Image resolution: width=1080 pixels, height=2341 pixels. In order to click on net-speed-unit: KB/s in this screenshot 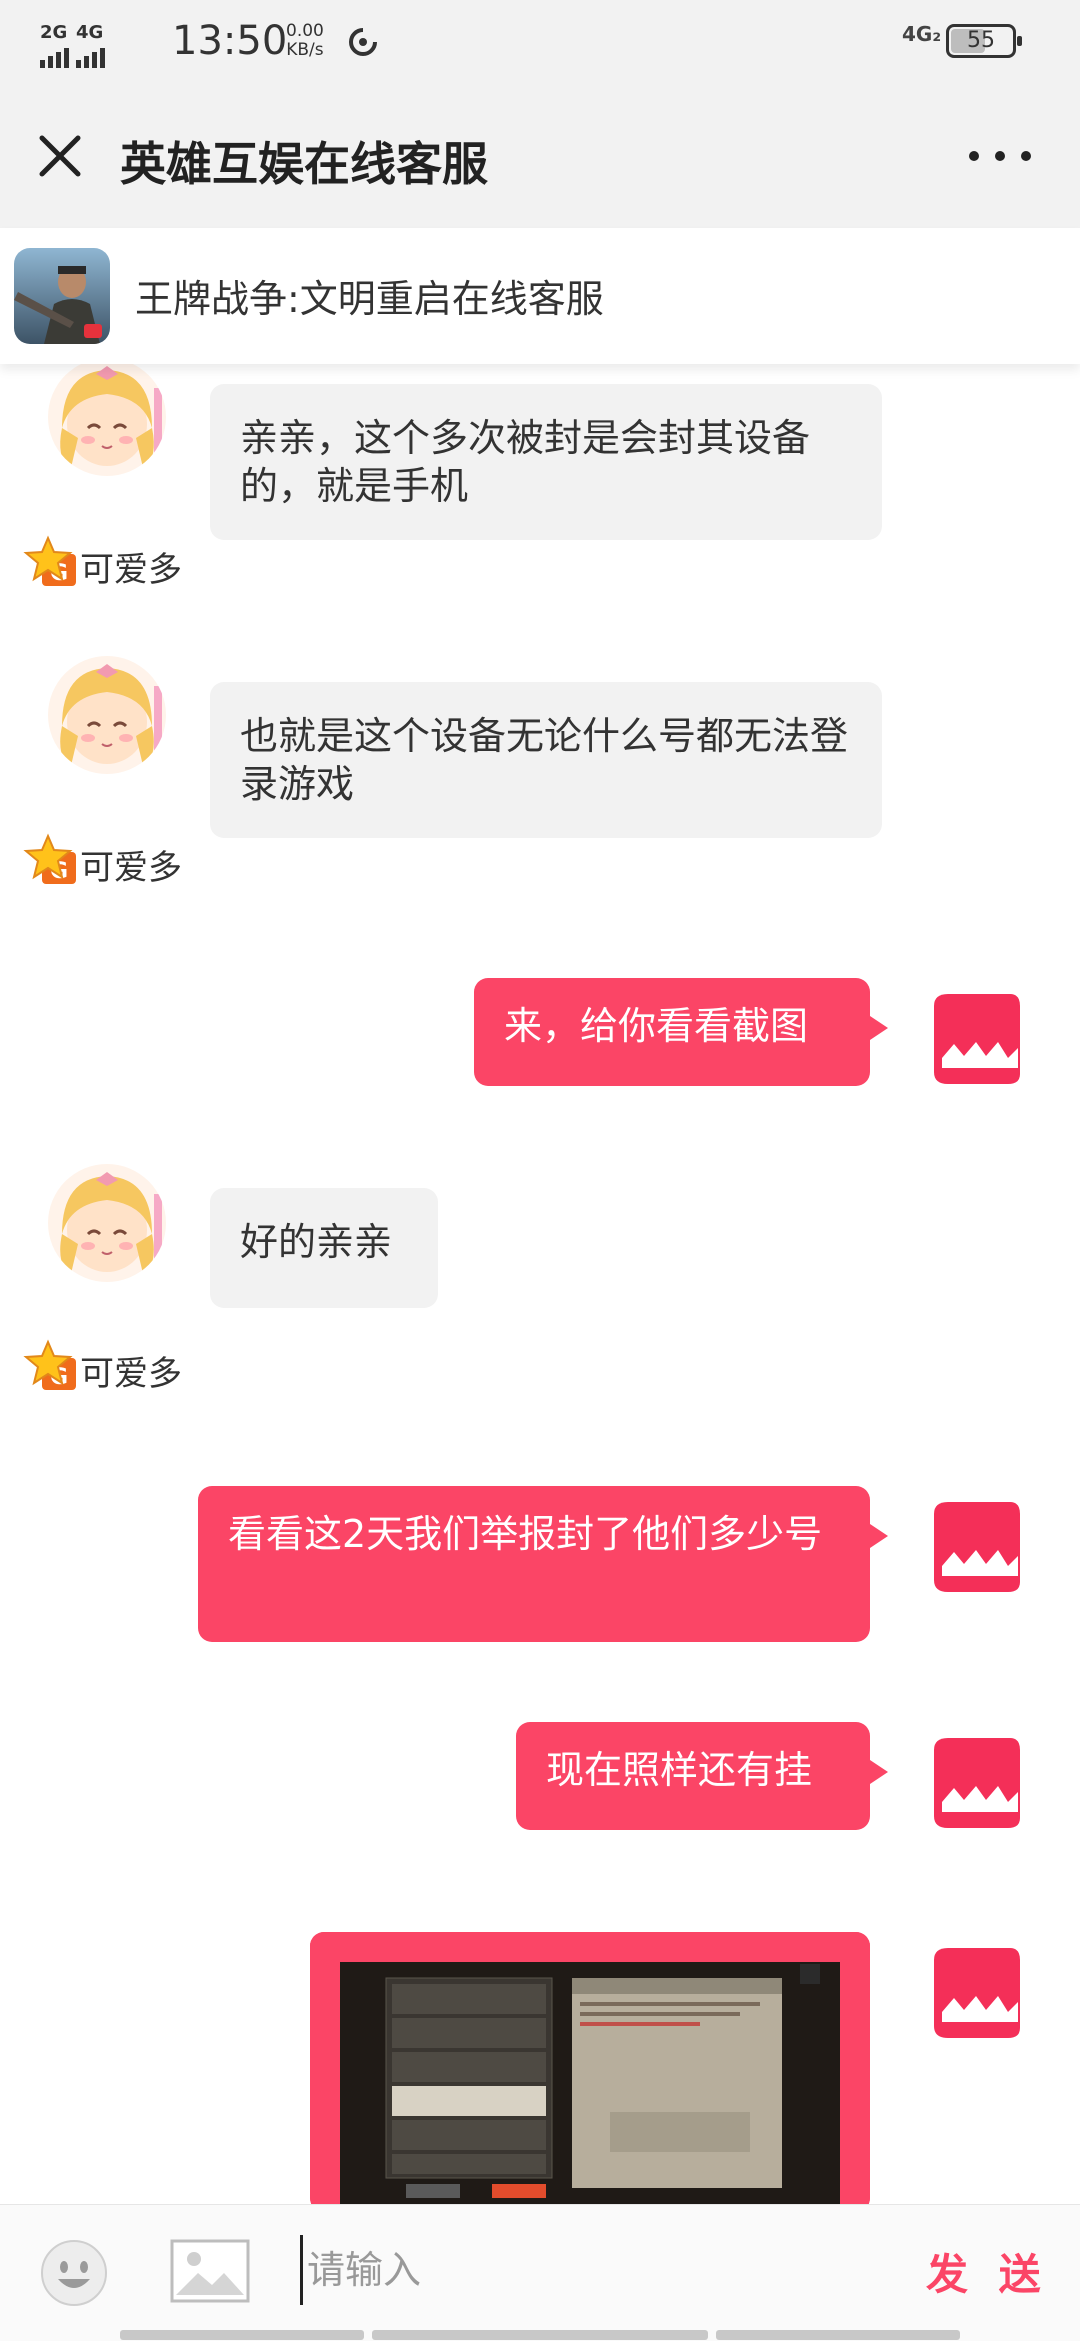, I will do `click(305, 50)`.